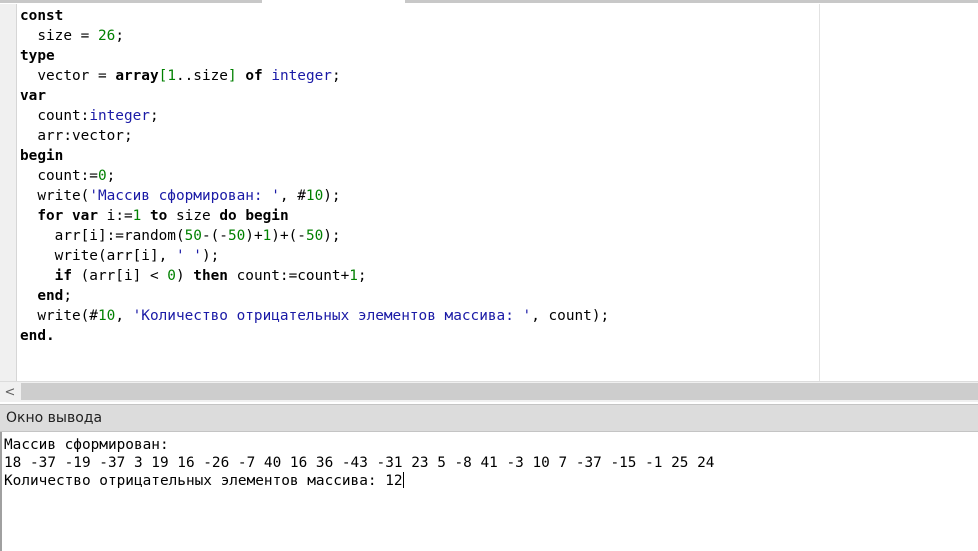 This screenshot has width=978, height=551. What do you see at coordinates (50, 216) in the screenshot?
I see `code-token: for` at bounding box center [50, 216].